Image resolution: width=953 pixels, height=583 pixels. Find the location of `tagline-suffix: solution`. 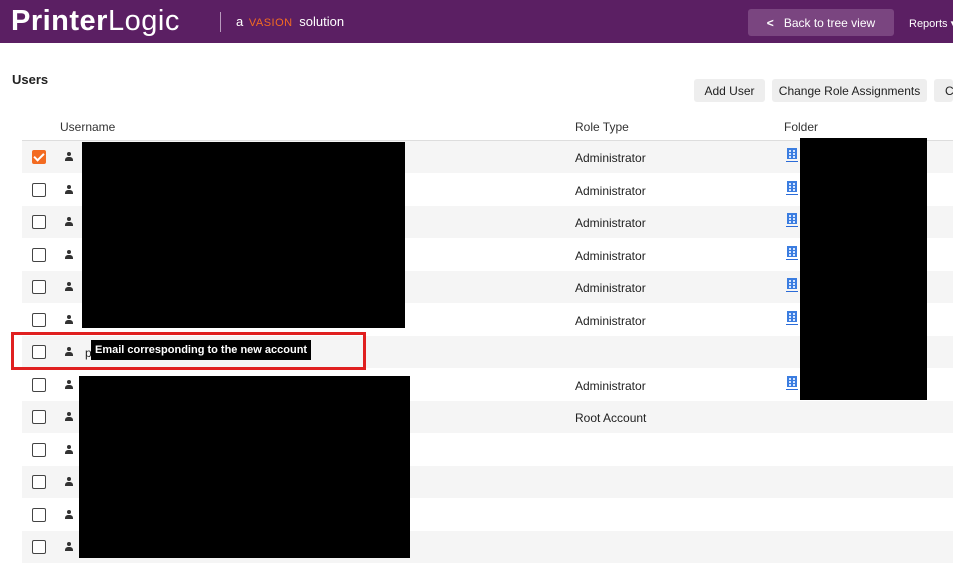

tagline-suffix: solution is located at coordinates (322, 21).